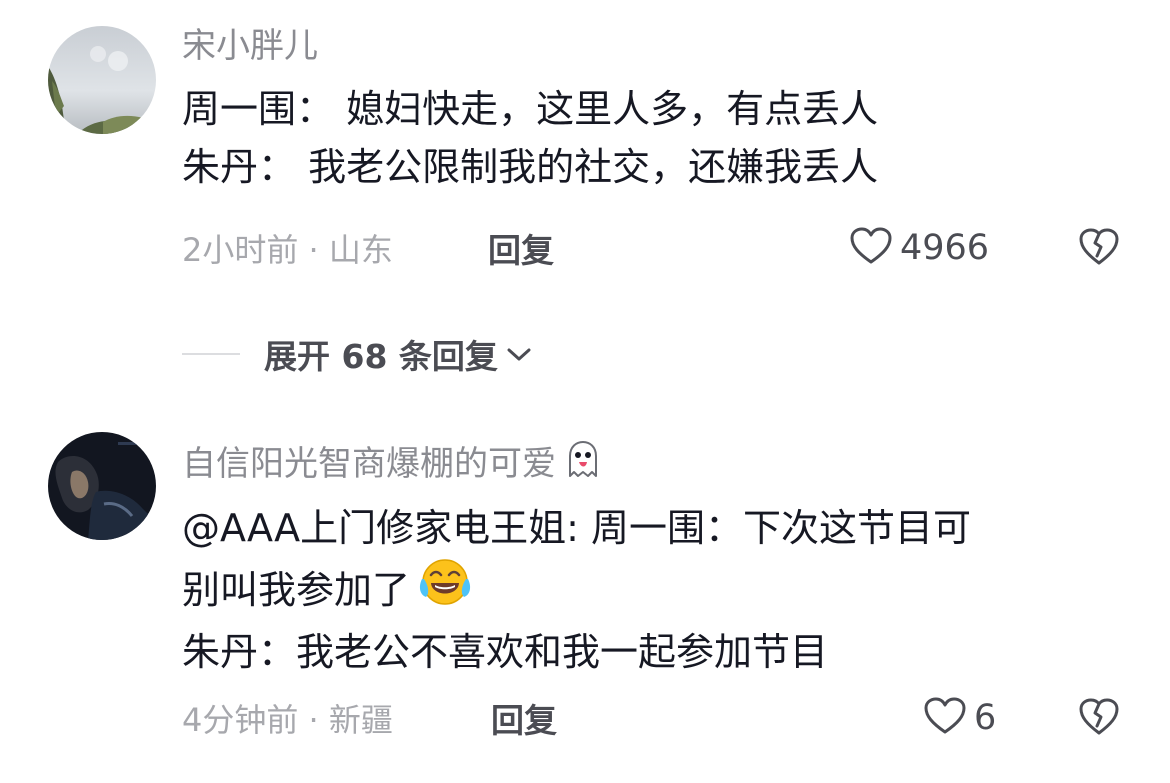  Describe the element at coordinates (945, 248) in the screenshot. I see `like-count: 4966` at that location.